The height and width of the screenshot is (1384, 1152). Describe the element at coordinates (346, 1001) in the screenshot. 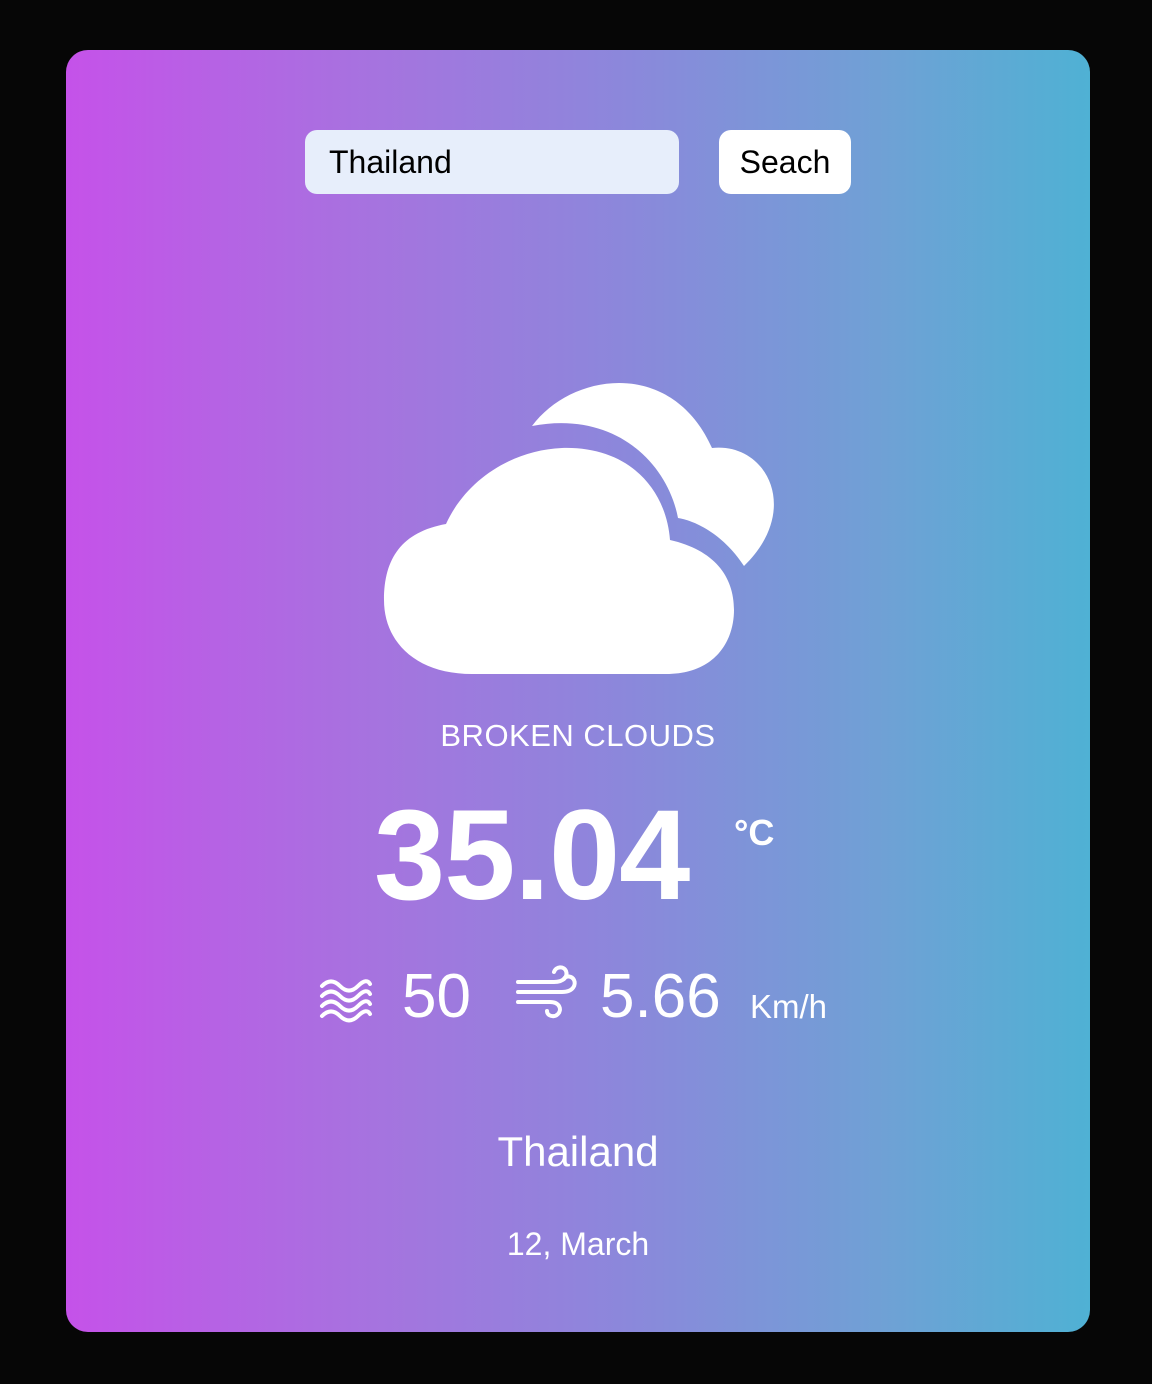

I see `humidity-waves-icon` at that location.